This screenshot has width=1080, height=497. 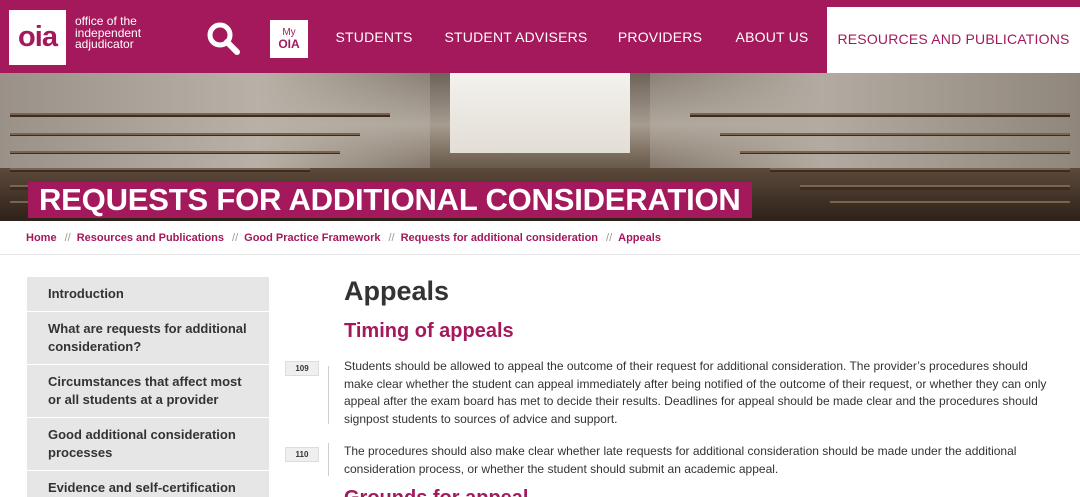 I want to click on page-title: Appeals, so click(x=397, y=291).